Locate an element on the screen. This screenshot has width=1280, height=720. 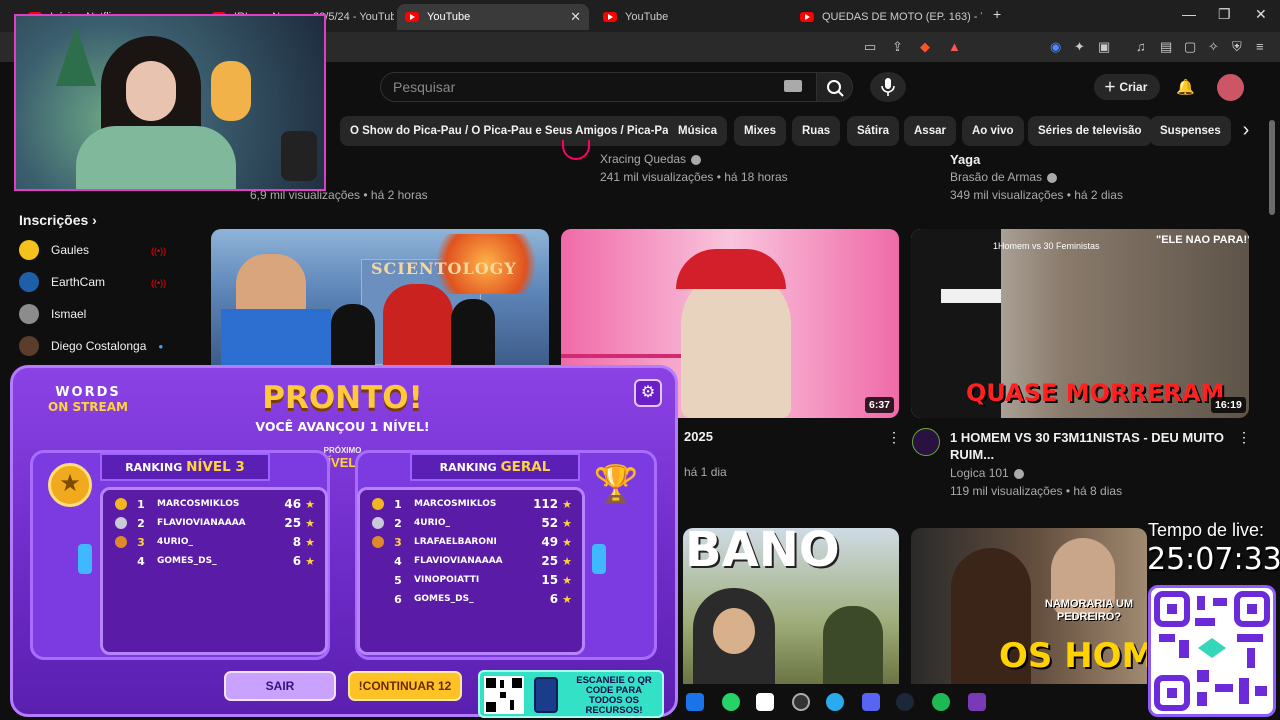
share-icon: ⇪ is located at coordinates (897, 47).